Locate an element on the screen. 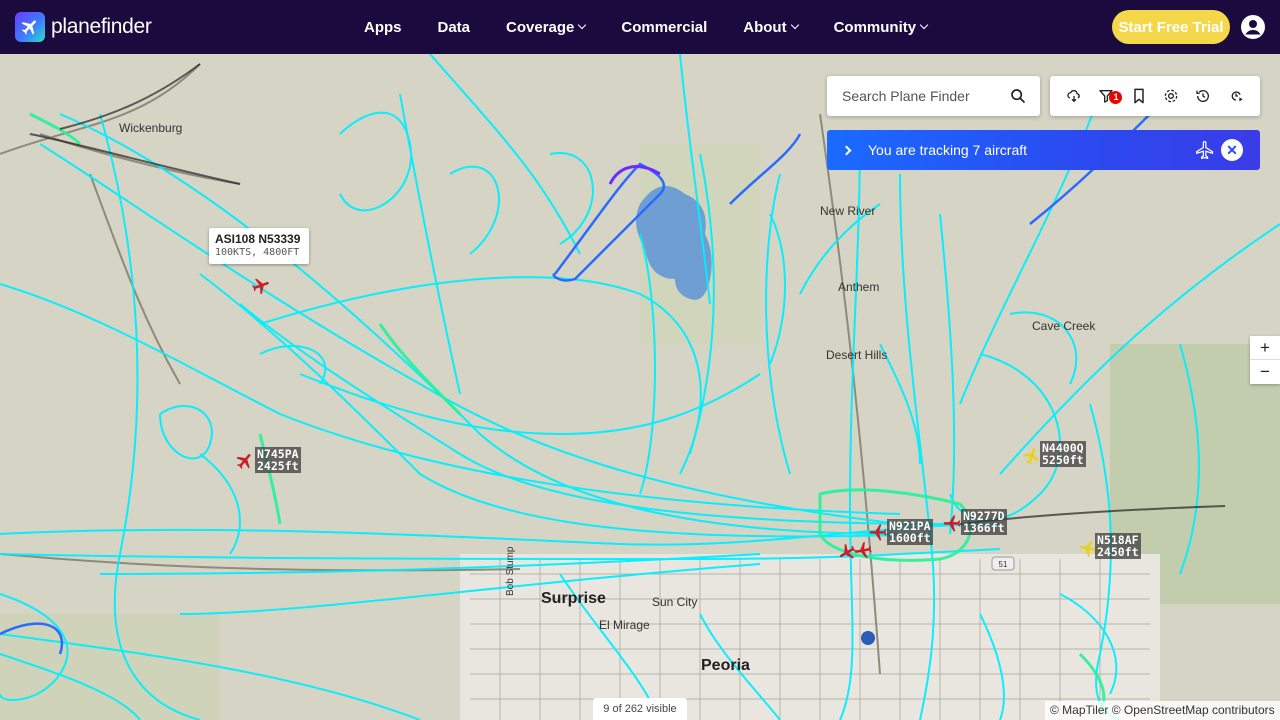 The image size is (1280, 720). start-free-trial-button: Start Free Trial is located at coordinates (1171, 27).